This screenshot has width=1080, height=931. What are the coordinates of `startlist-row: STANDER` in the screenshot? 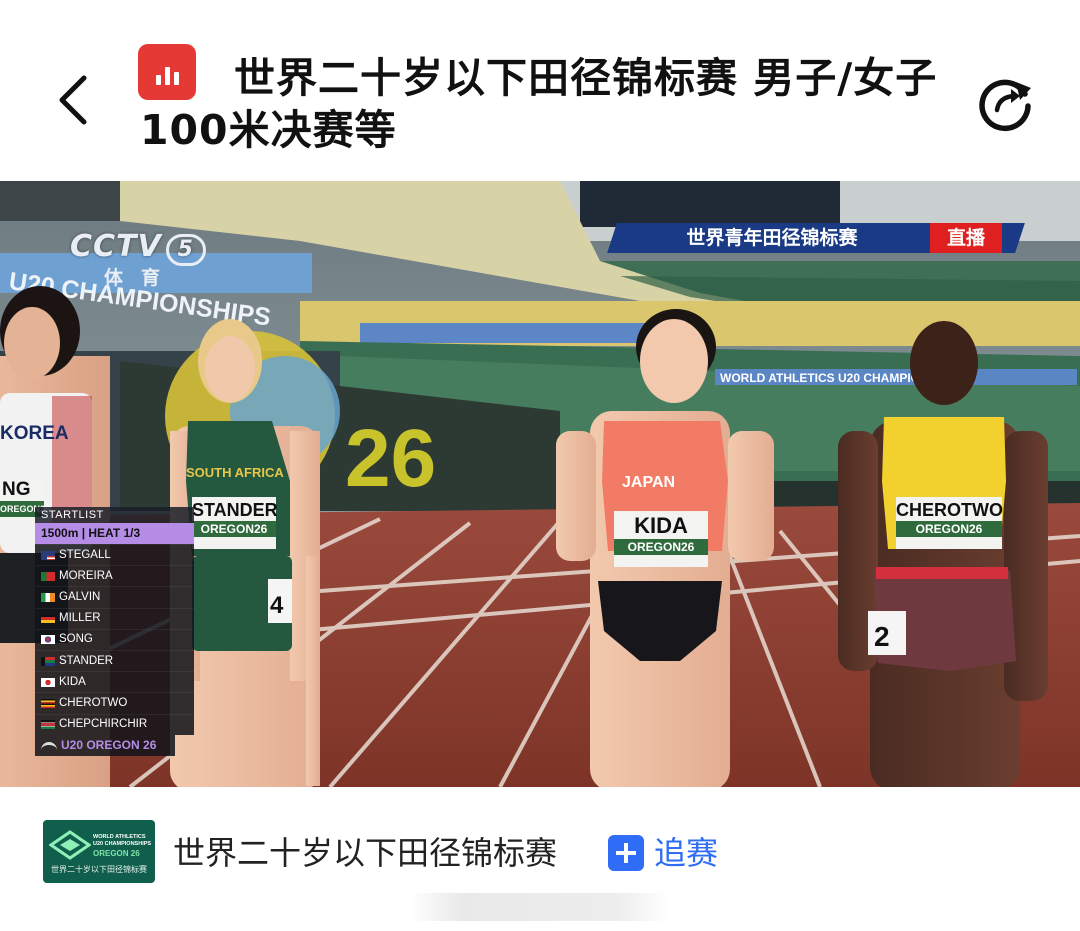 It's located at (114, 660).